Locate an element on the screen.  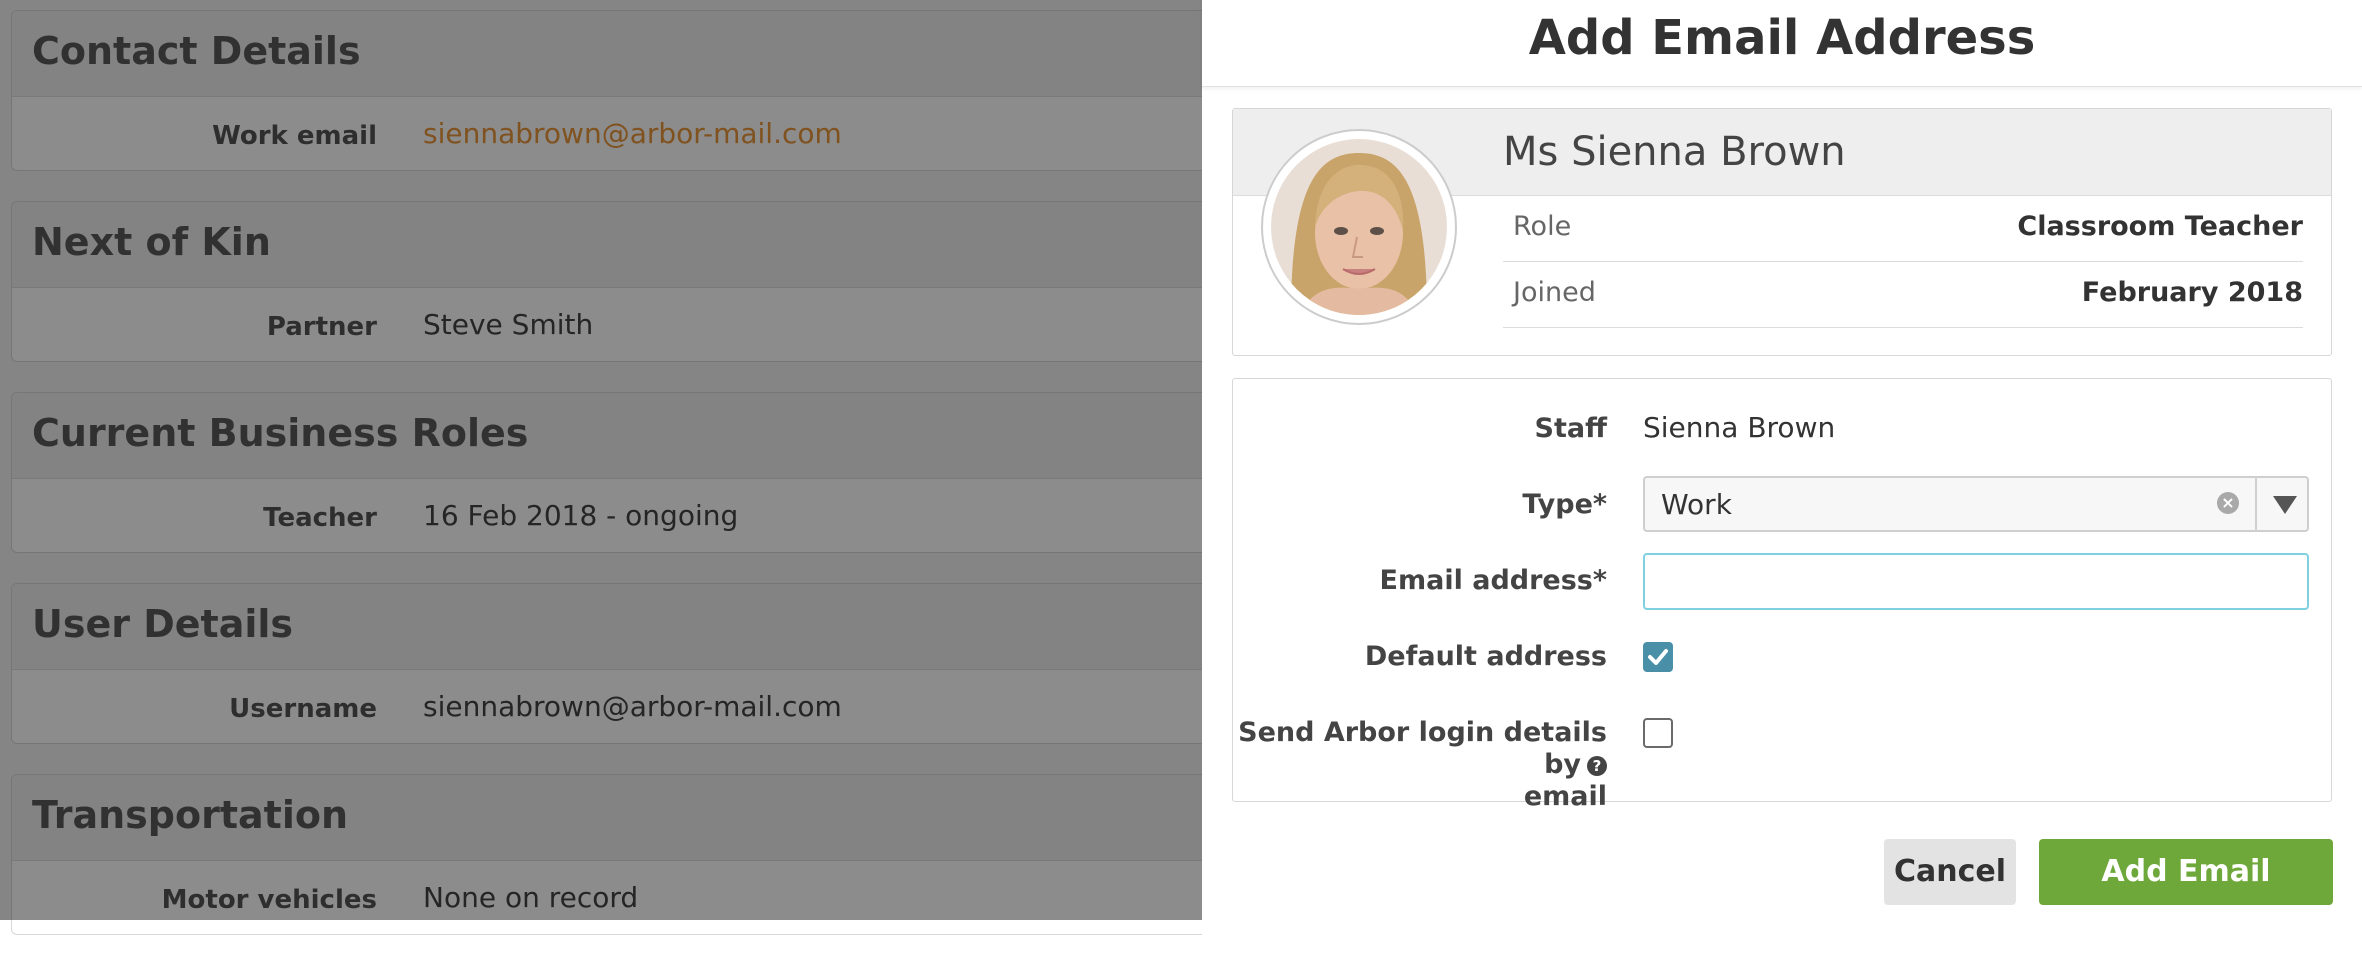
email-label: Email address* is located at coordinates (1493, 580).